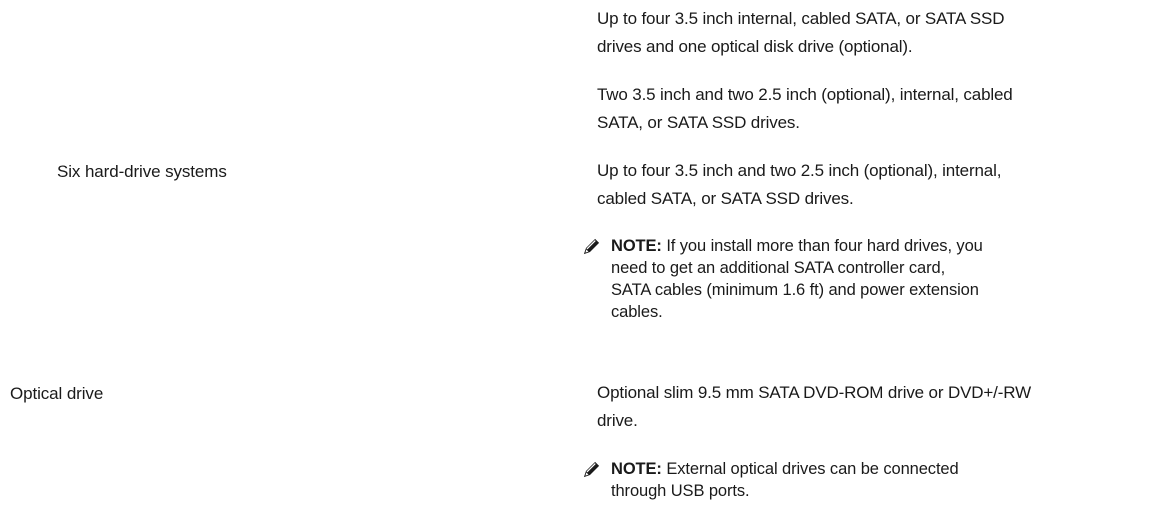  I want to click on value-line: cabled SATA, or SATA SSD drives., so click(725, 198).